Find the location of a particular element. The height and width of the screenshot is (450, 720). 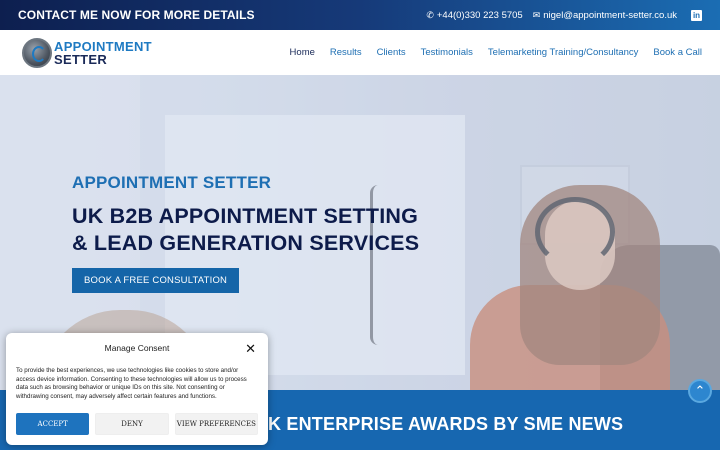

logo-line-2: SETTER is located at coordinates (81, 59).